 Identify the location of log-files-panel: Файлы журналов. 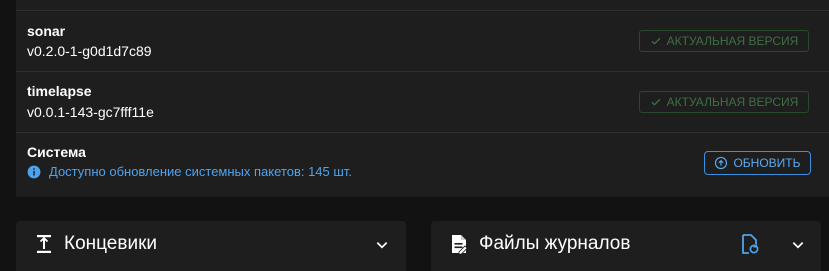
(626, 246).